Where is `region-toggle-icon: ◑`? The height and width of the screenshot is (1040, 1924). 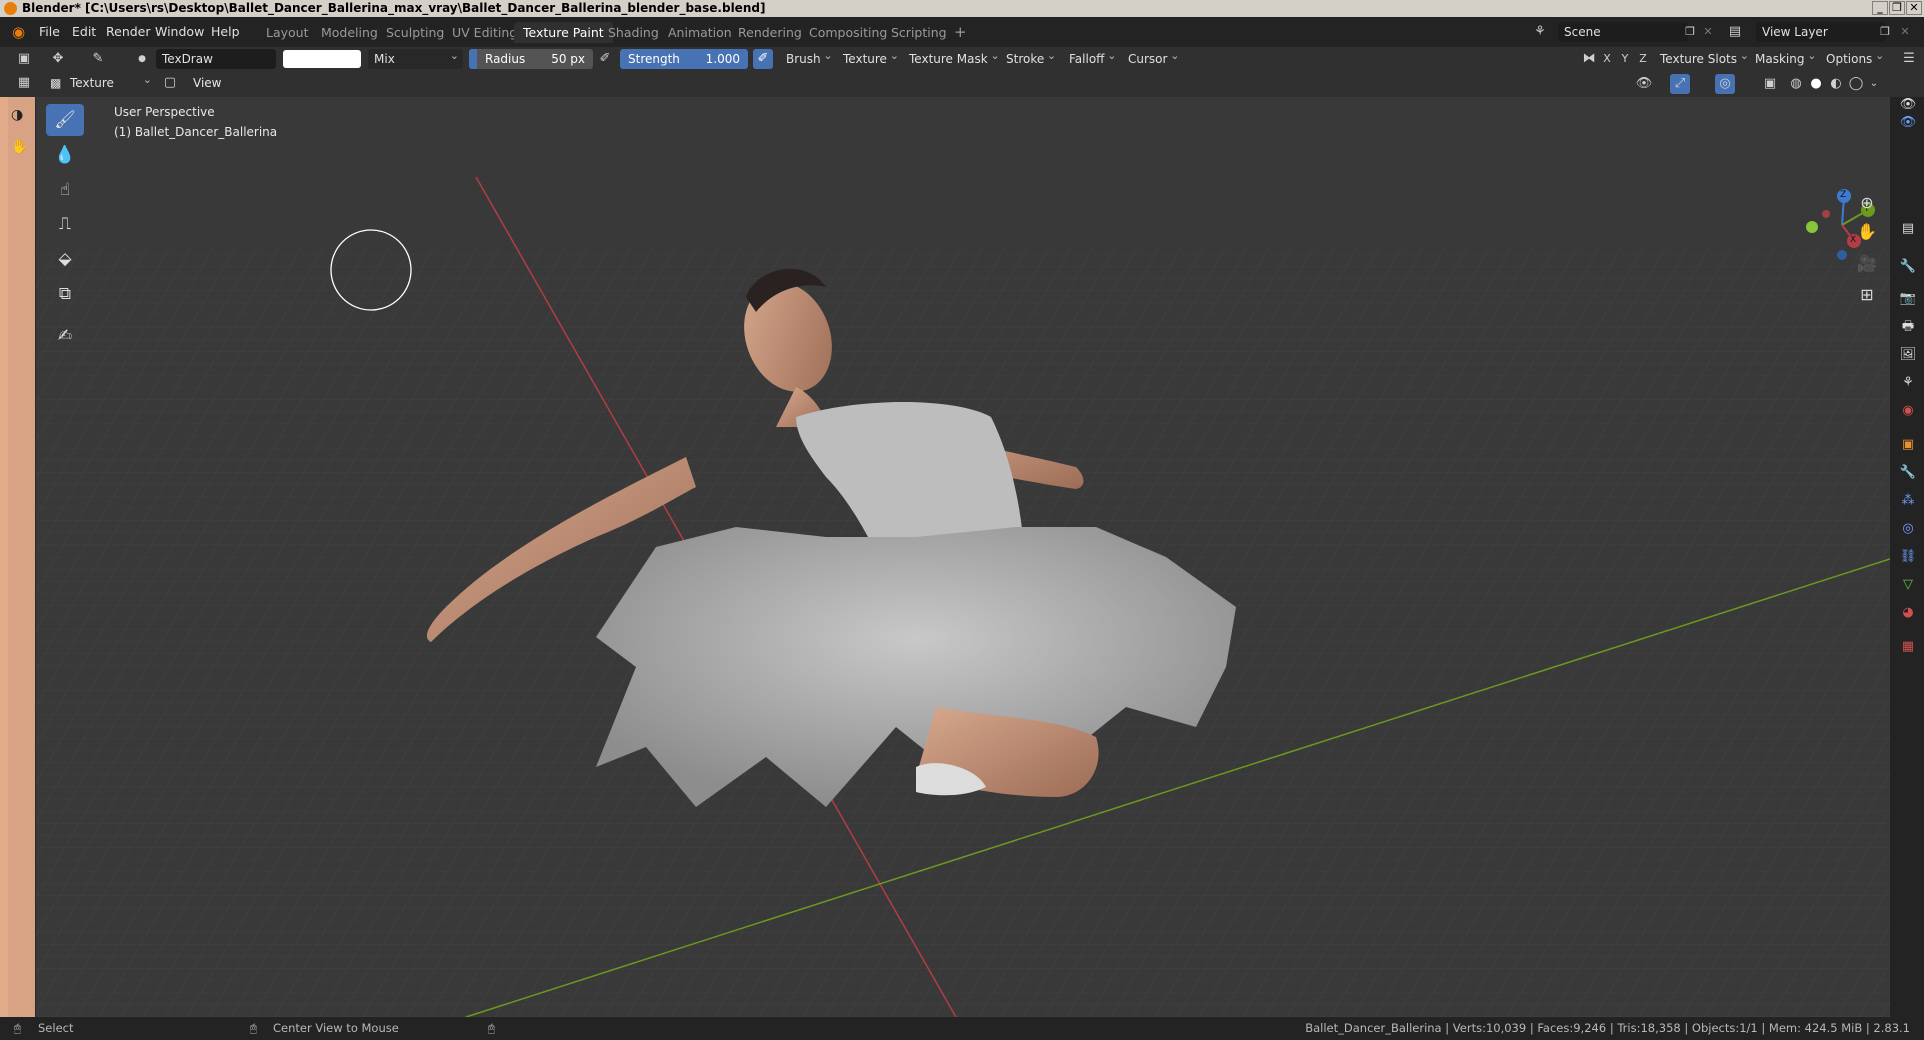 region-toggle-icon: ◑ is located at coordinates (17, 115).